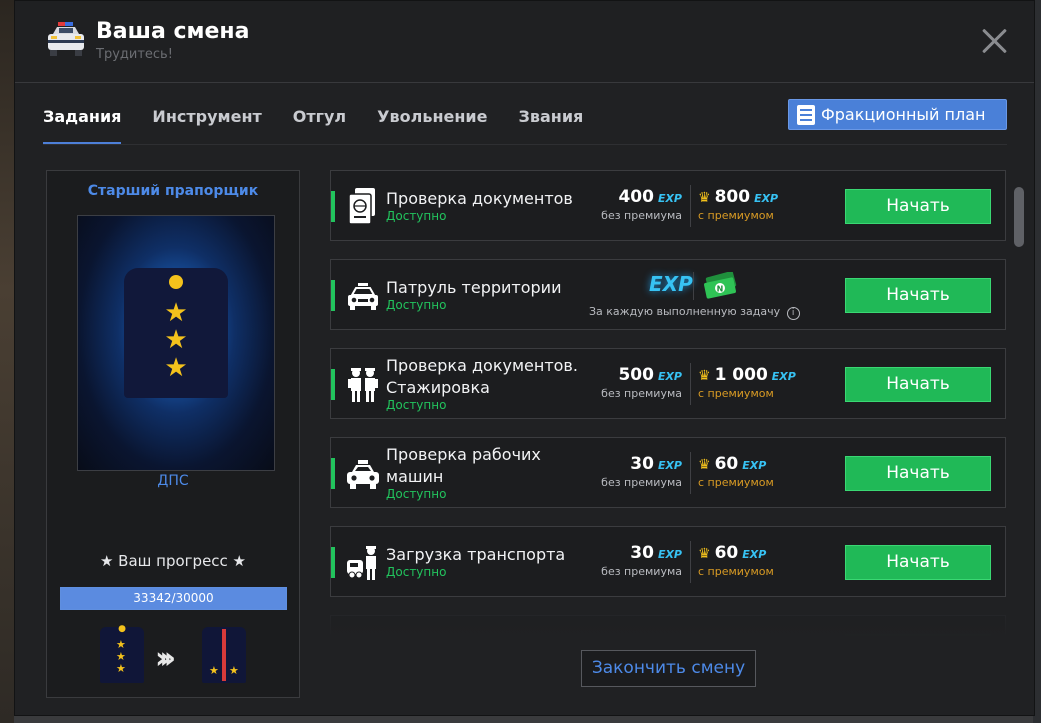 This screenshot has height=723, width=1041. Describe the element at coordinates (7, 361) in the screenshot. I see `background-left` at that location.